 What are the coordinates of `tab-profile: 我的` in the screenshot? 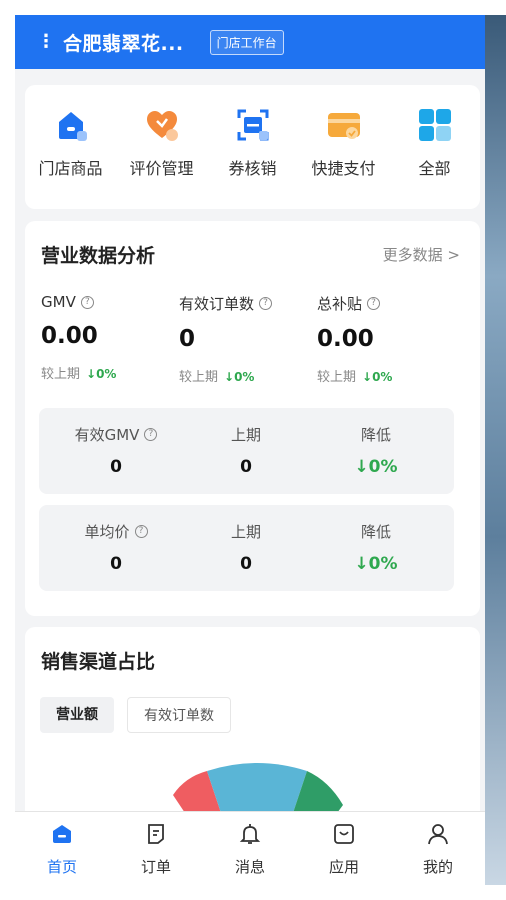 It's located at (438, 848).